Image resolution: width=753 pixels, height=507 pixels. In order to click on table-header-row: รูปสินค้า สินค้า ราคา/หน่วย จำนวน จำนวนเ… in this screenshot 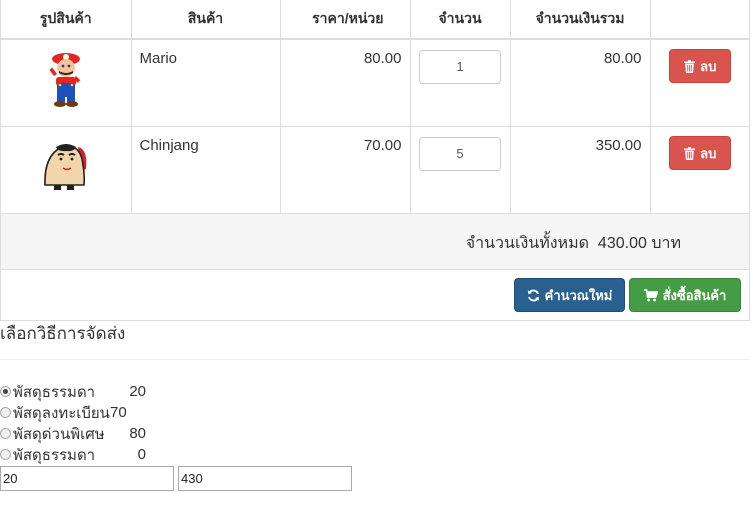, I will do `click(375, 20)`.